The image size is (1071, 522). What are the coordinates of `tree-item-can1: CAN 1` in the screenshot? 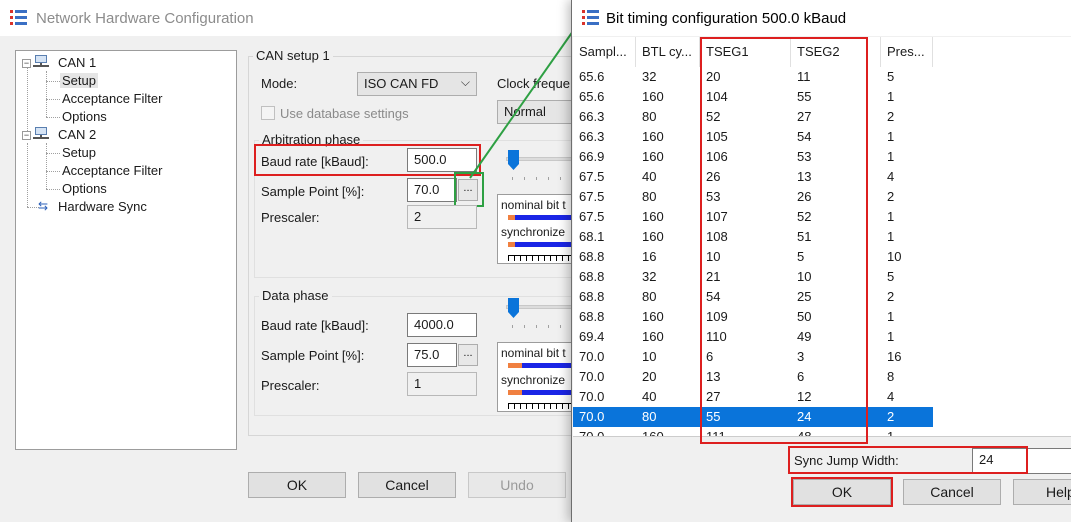 It's located at (77, 62).